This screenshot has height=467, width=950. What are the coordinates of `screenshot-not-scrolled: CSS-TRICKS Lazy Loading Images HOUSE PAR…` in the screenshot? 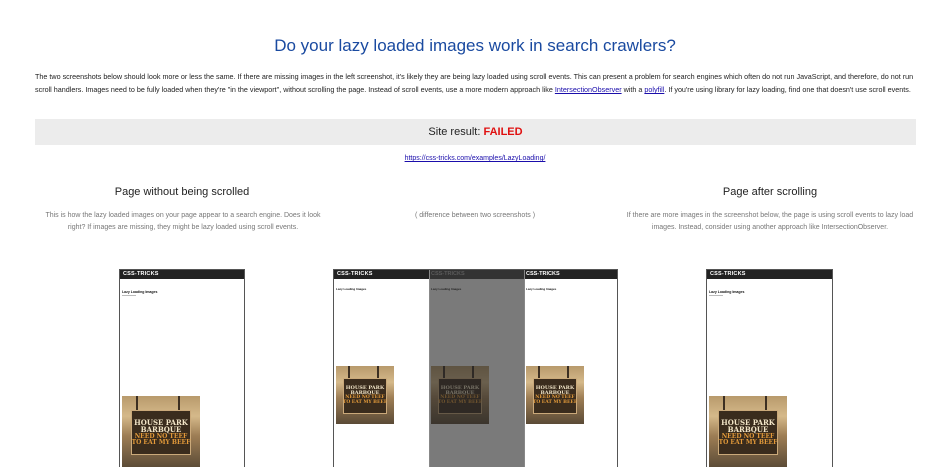 It's located at (182, 368).